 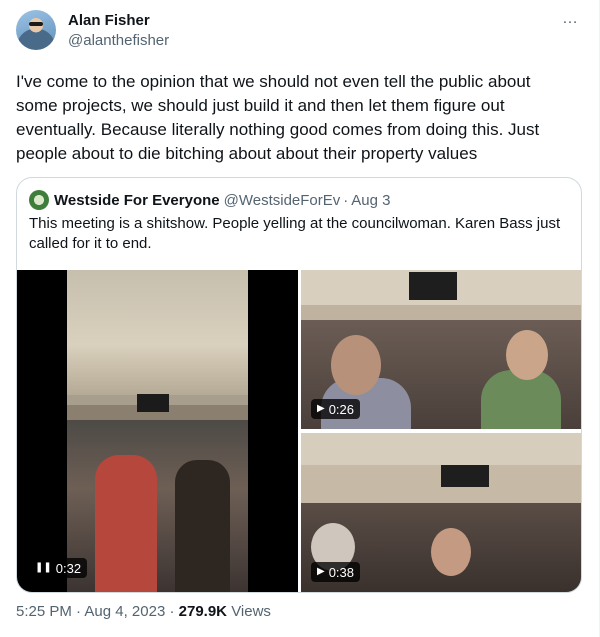 What do you see at coordinates (203, 611) in the screenshot?
I see `views-count: 279.9K` at bounding box center [203, 611].